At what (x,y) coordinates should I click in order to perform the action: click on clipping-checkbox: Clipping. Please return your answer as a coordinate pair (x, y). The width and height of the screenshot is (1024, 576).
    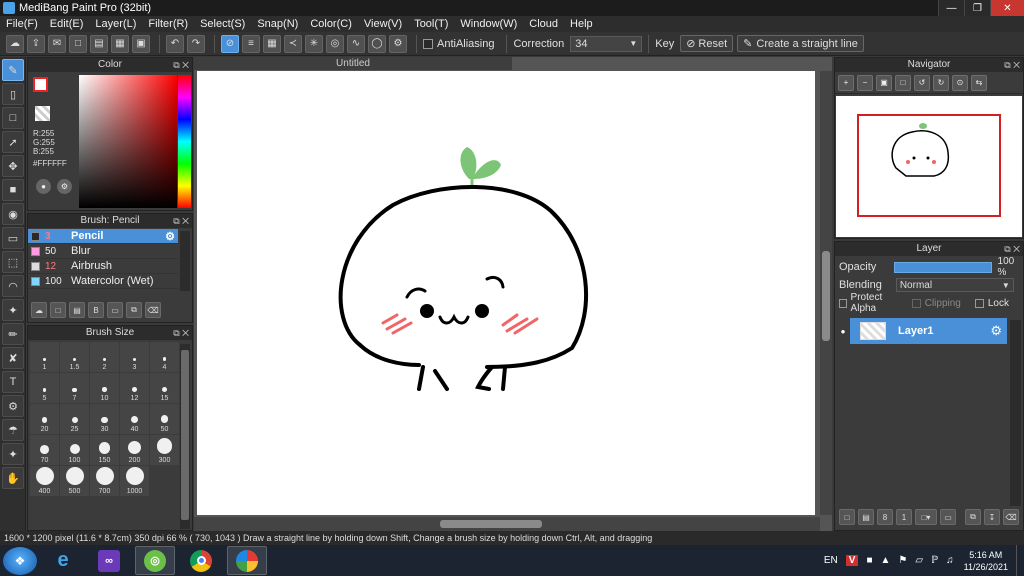
    Looking at the image, I should click on (936, 303).